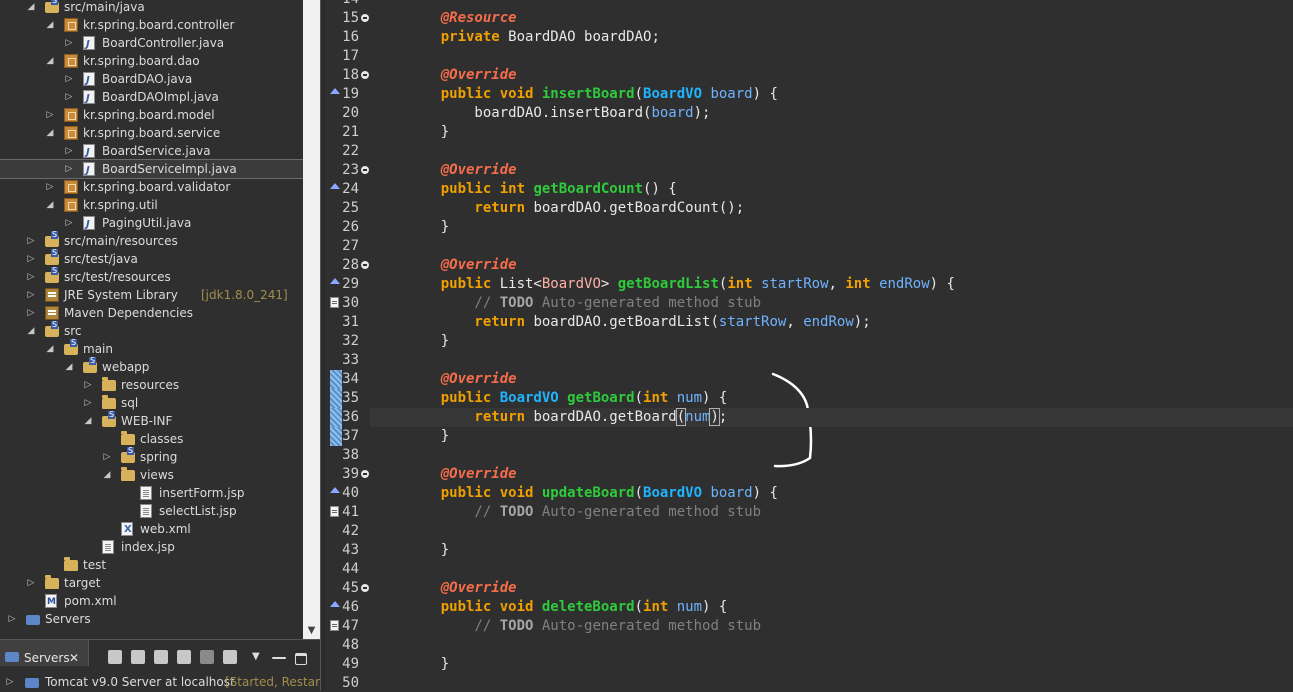  I want to click on code-line: 30 // TODO Auto-generated method stub, so click(809, 303).